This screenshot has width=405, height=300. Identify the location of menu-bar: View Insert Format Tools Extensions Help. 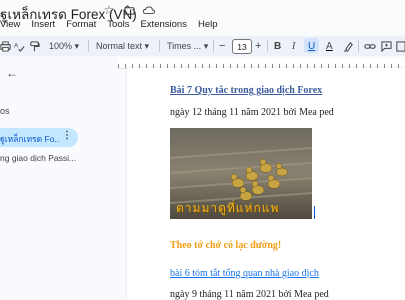
(109, 24).